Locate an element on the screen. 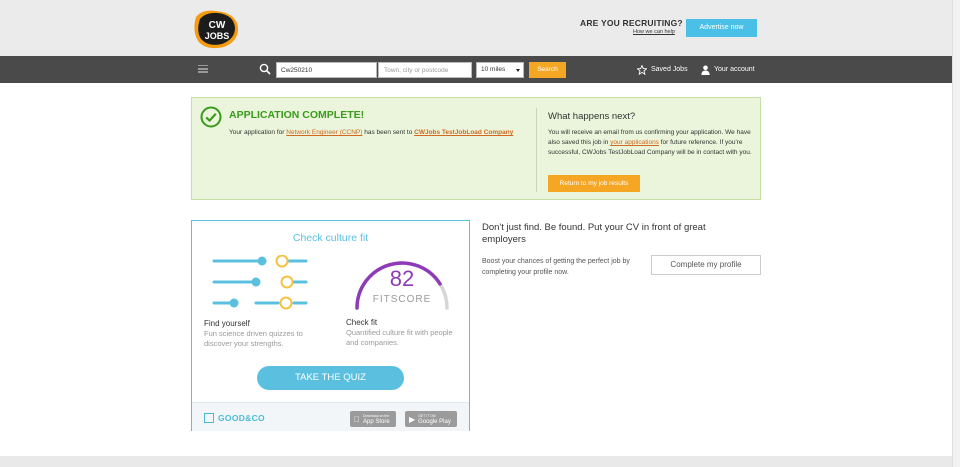 Image resolution: width=960 pixels, height=467 pixels. company-link: CWJobs TestJobLoad Company is located at coordinates (463, 132).